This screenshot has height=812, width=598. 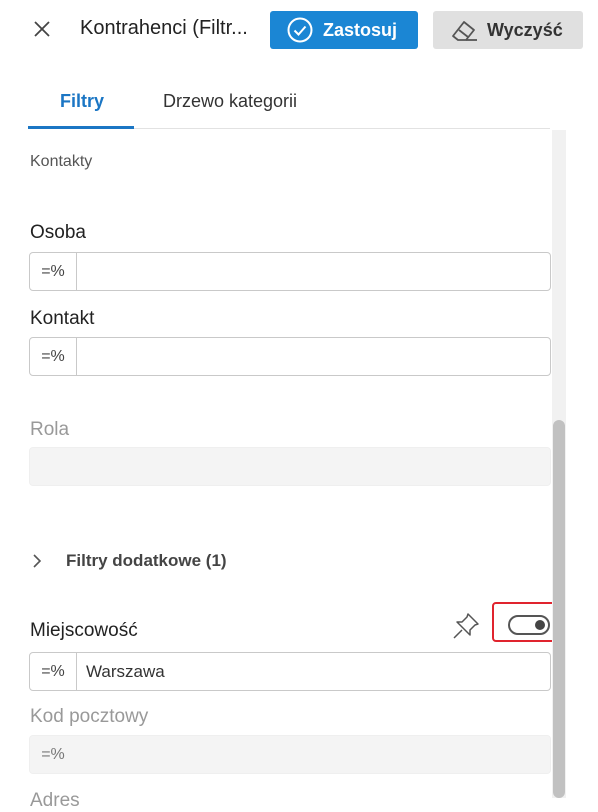 What do you see at coordinates (61, 161) in the screenshot?
I see `section-title-contacts: Kontakty` at bounding box center [61, 161].